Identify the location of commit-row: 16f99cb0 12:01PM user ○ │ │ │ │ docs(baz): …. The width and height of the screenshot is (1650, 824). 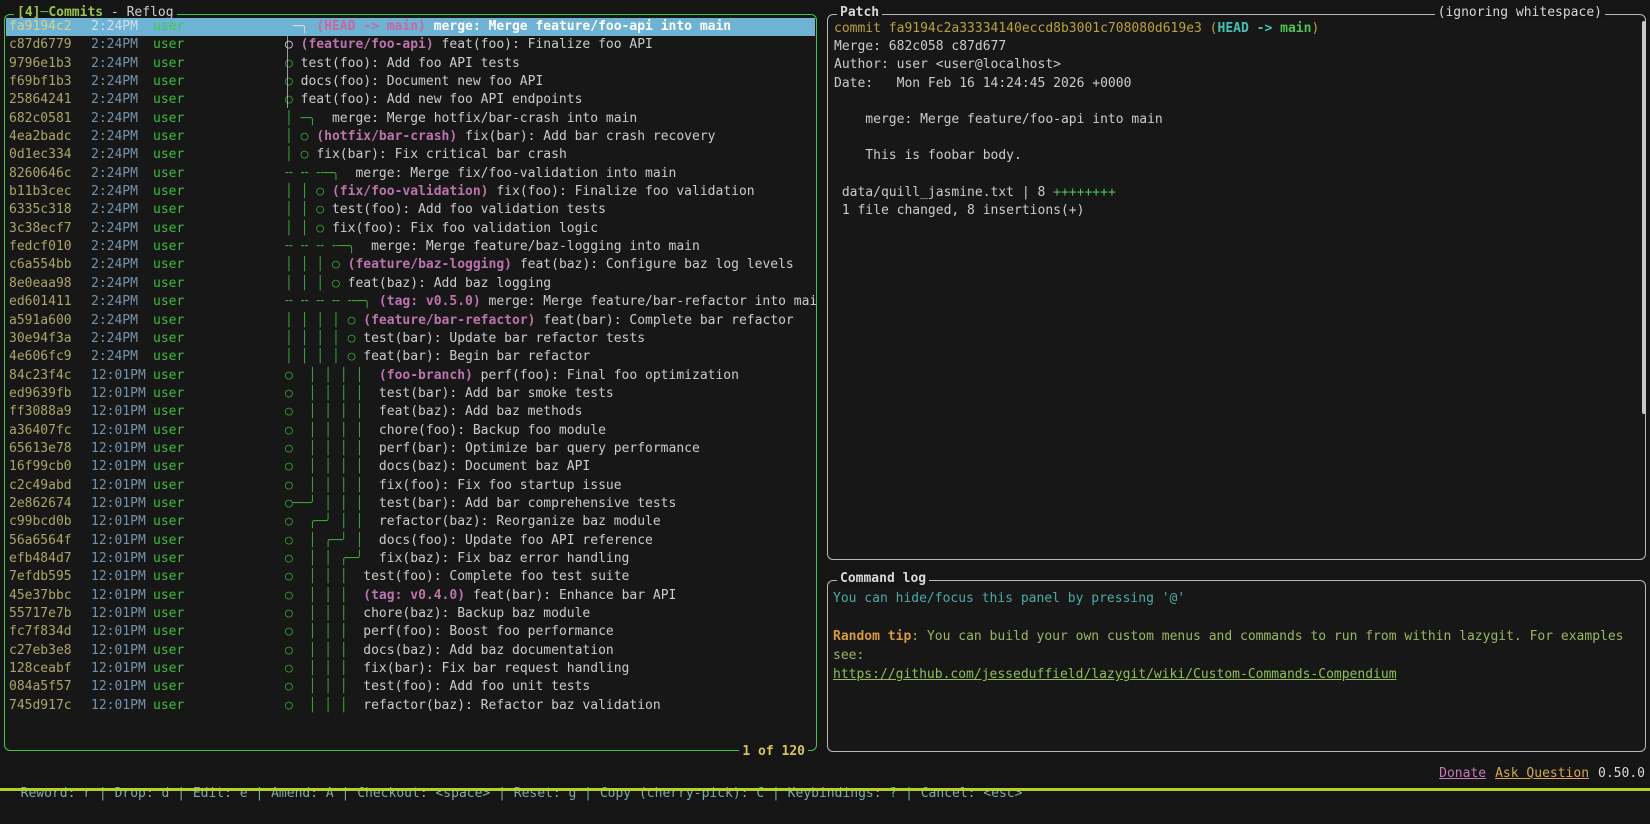
(410, 467).